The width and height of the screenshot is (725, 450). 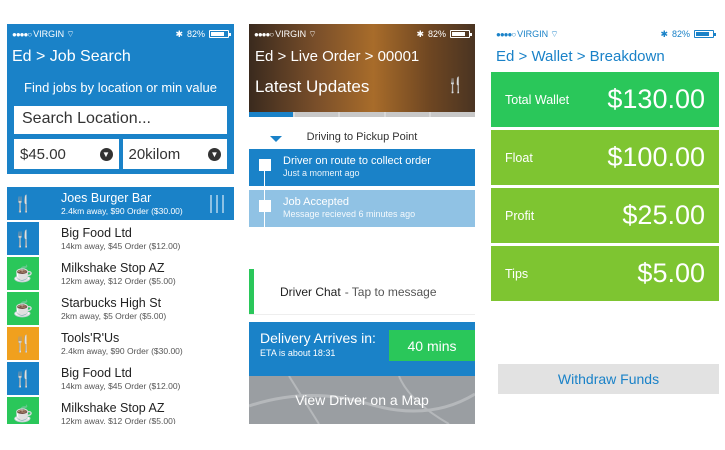 I want to click on map-button-label: View Driver on a Map, so click(x=362, y=400).